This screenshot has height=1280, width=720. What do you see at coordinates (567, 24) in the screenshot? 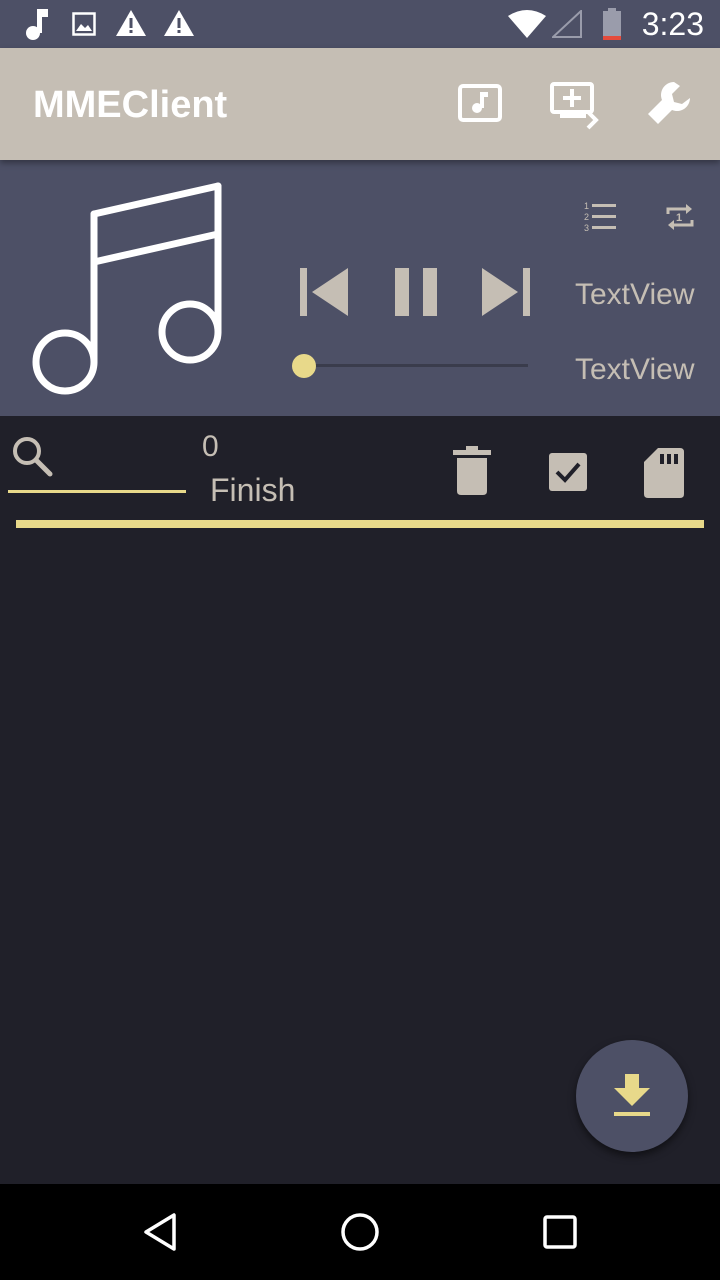
I see `cellular-icon` at bounding box center [567, 24].